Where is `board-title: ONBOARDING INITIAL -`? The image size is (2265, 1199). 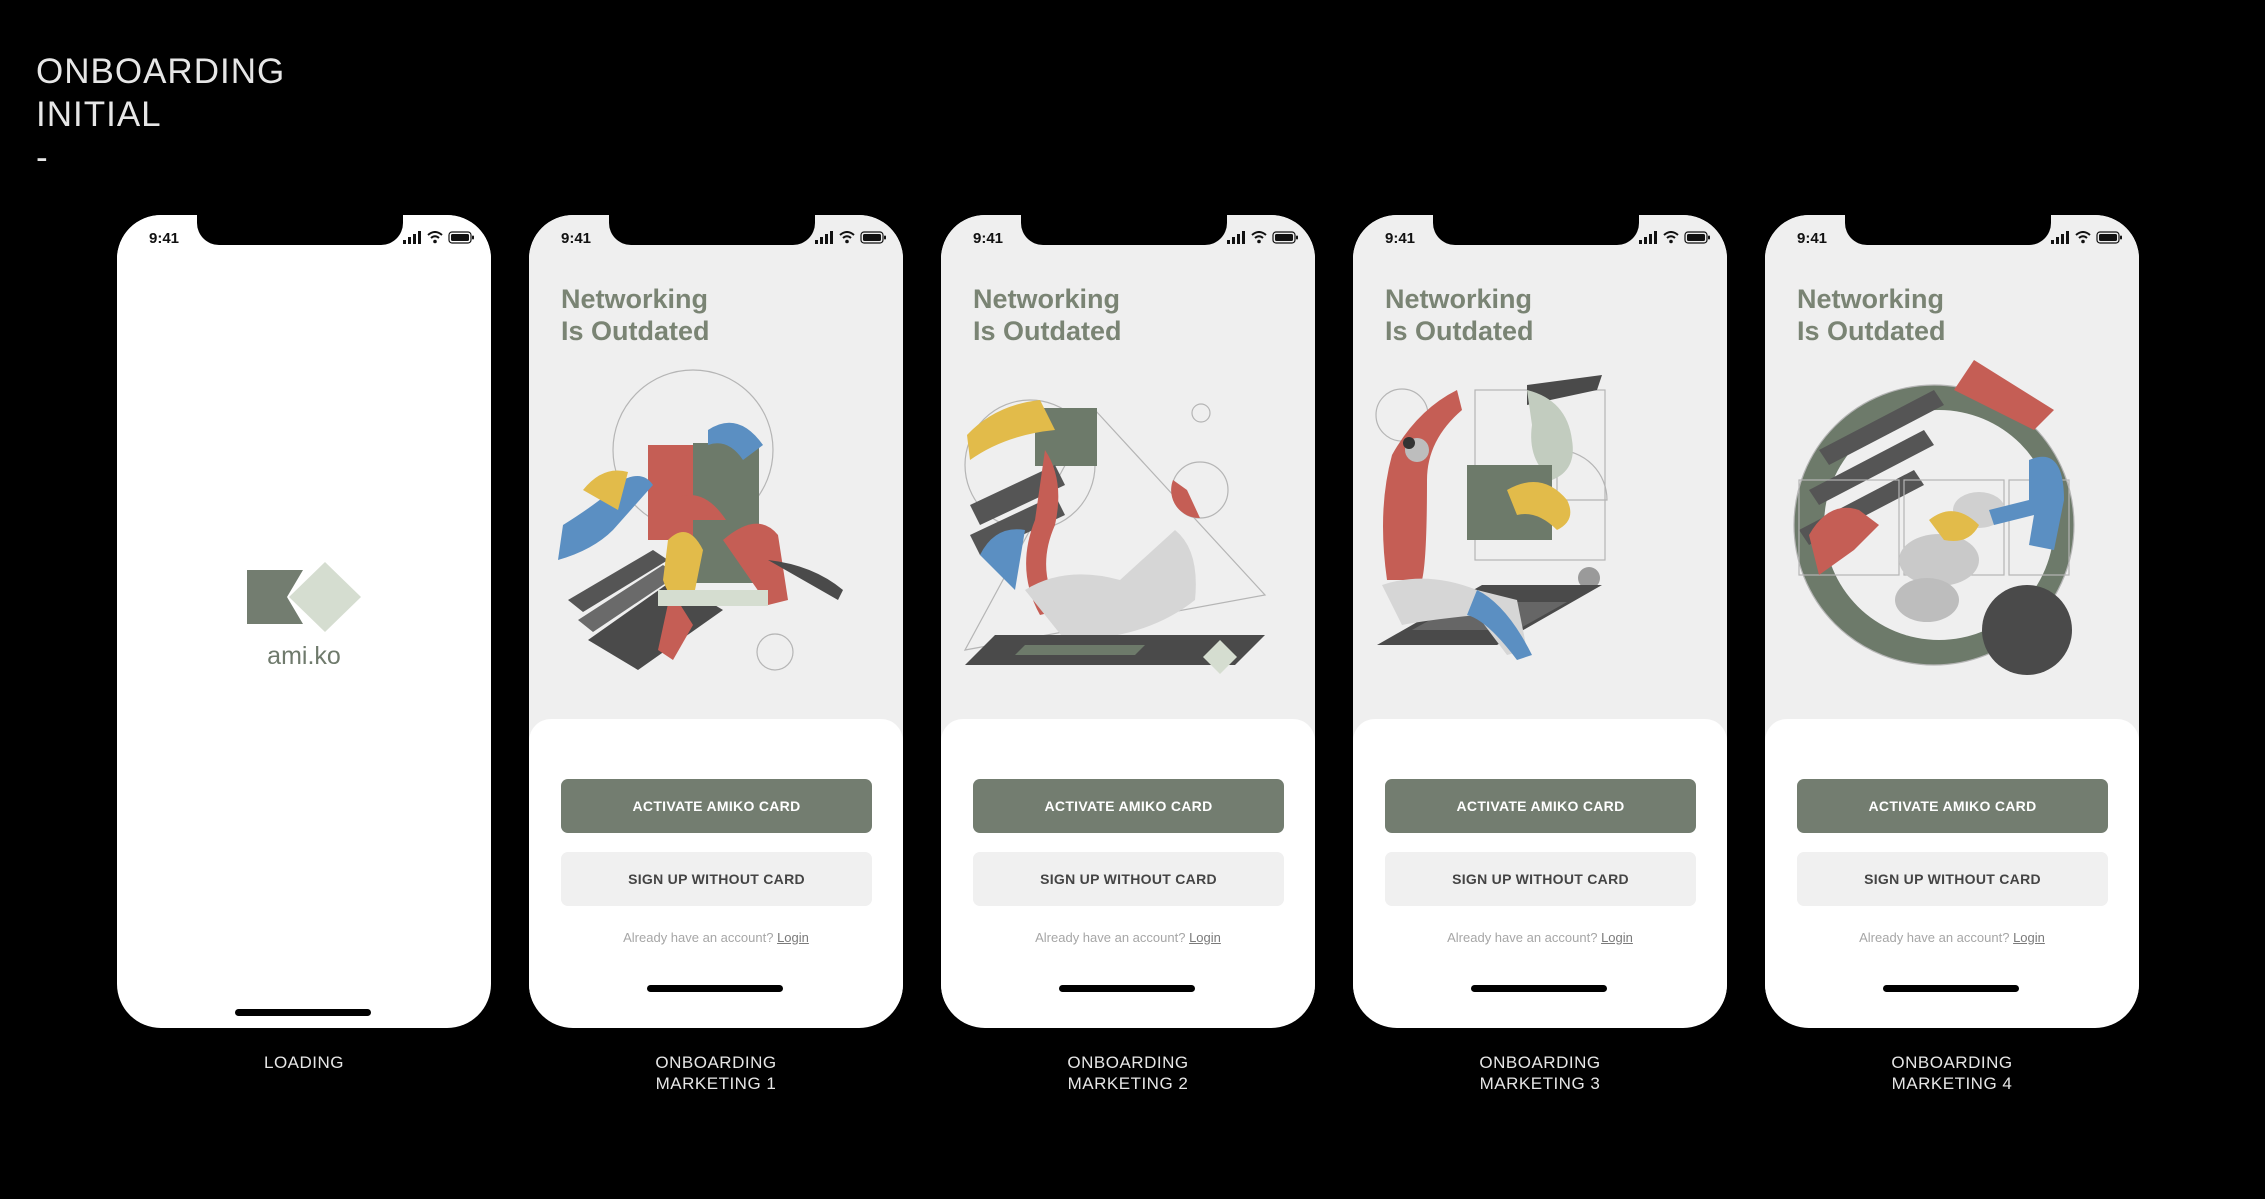 board-title: ONBOARDING INITIAL - is located at coordinates (160, 114).